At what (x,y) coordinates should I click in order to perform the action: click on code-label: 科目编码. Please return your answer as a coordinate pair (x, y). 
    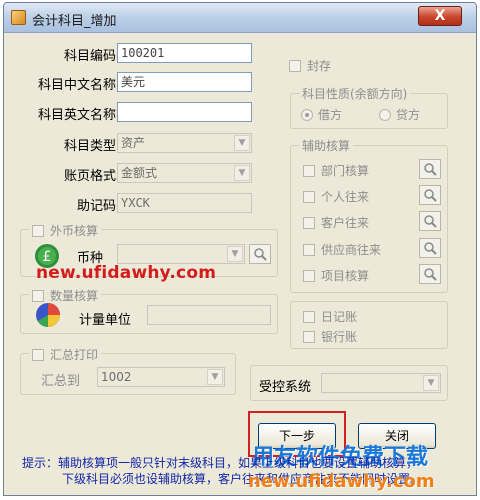
    Looking at the image, I should click on (89, 56).